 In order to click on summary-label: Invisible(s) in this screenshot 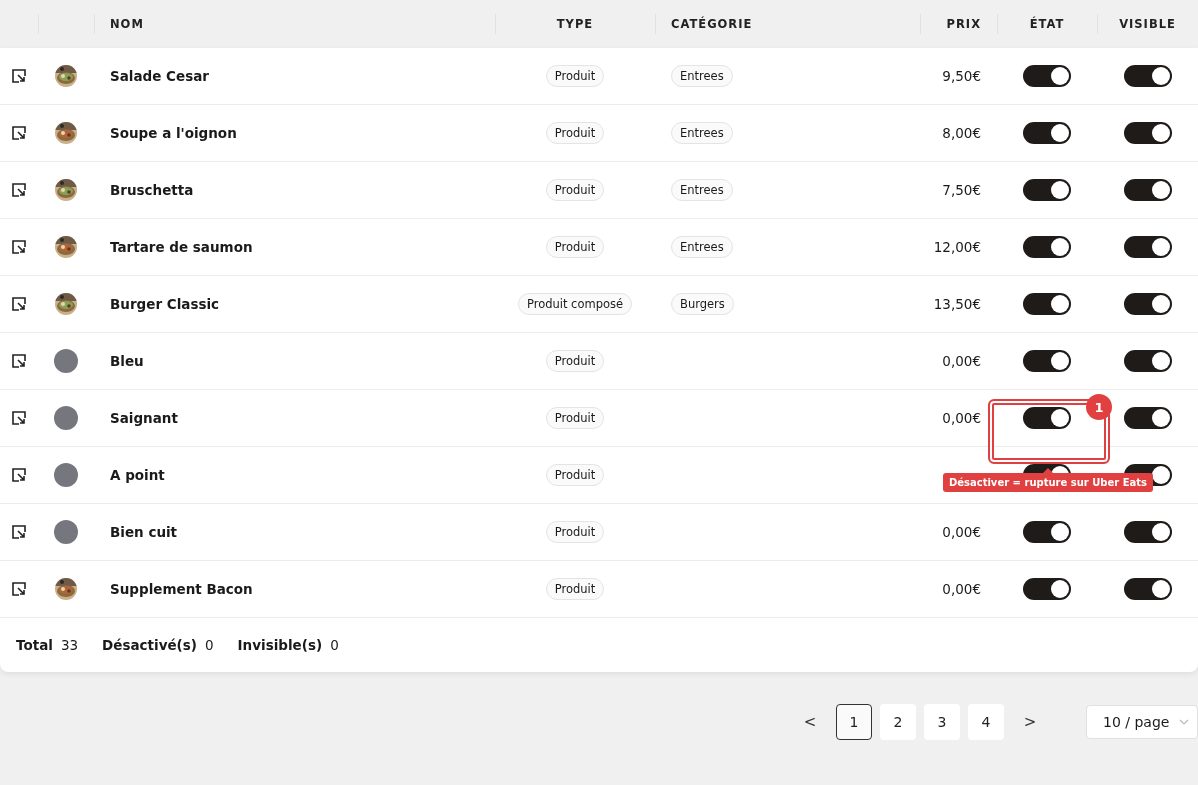, I will do `click(280, 645)`.